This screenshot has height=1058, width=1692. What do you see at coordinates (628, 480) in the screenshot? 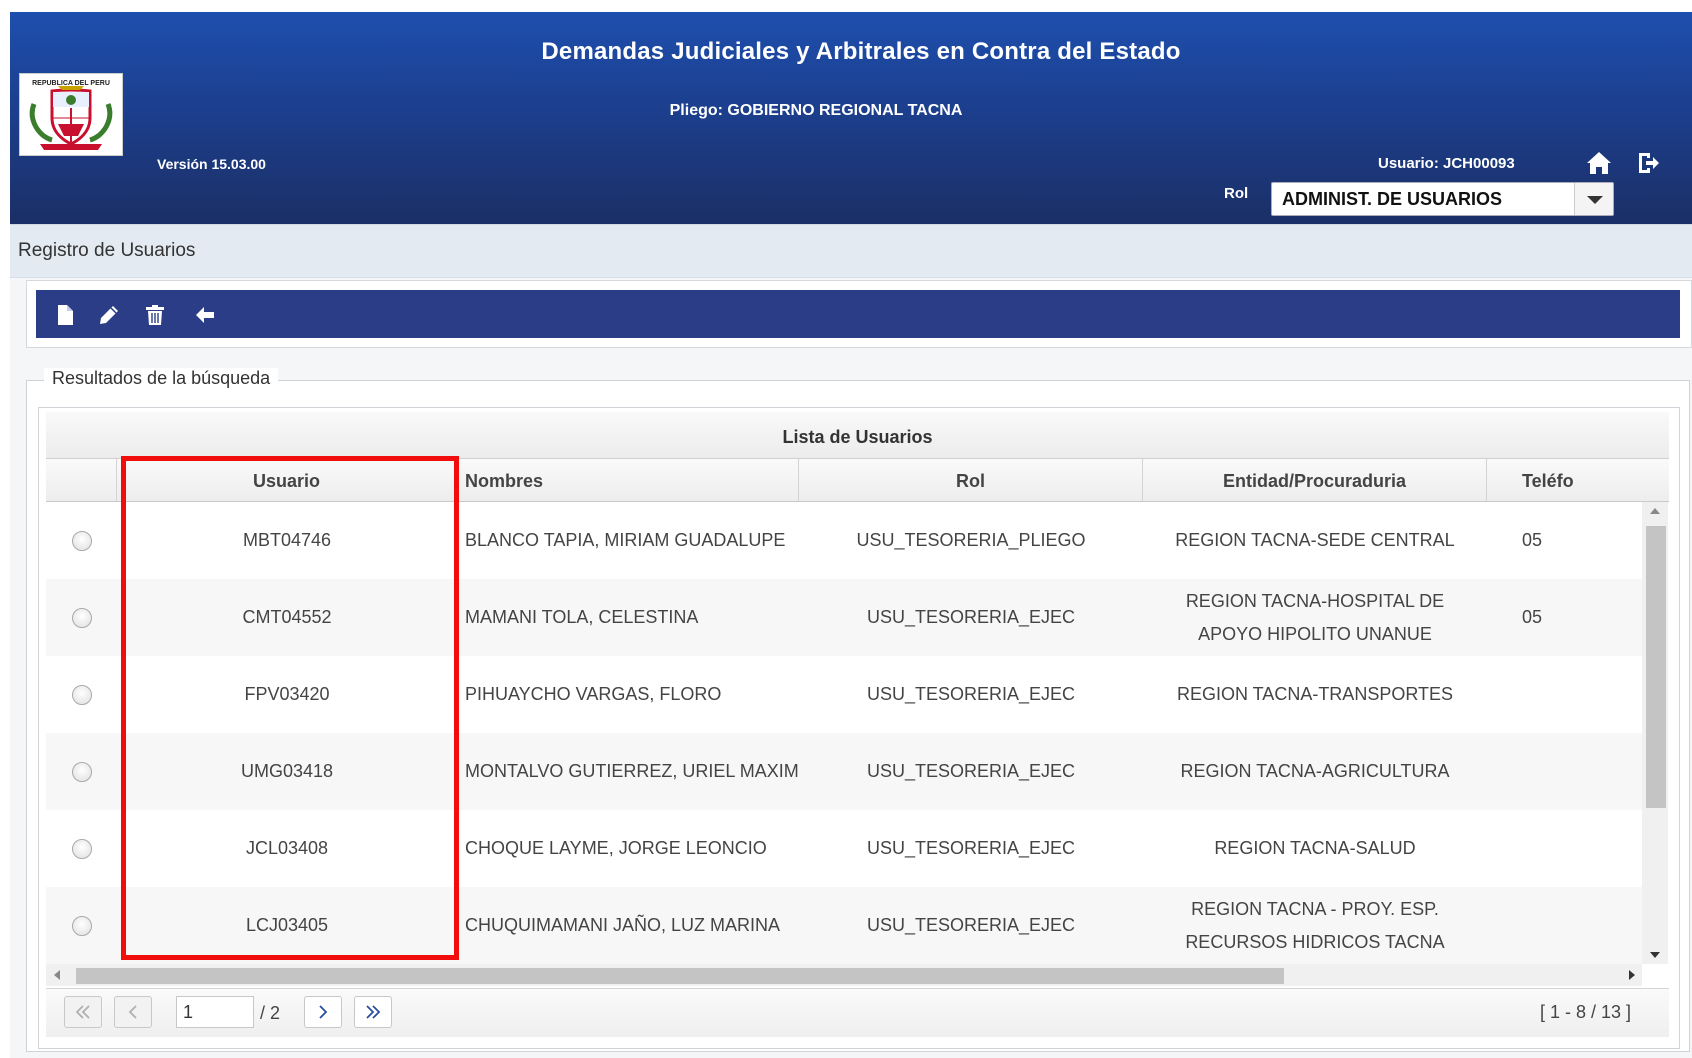
I see `column-header-nombres: Nombres` at bounding box center [628, 480].